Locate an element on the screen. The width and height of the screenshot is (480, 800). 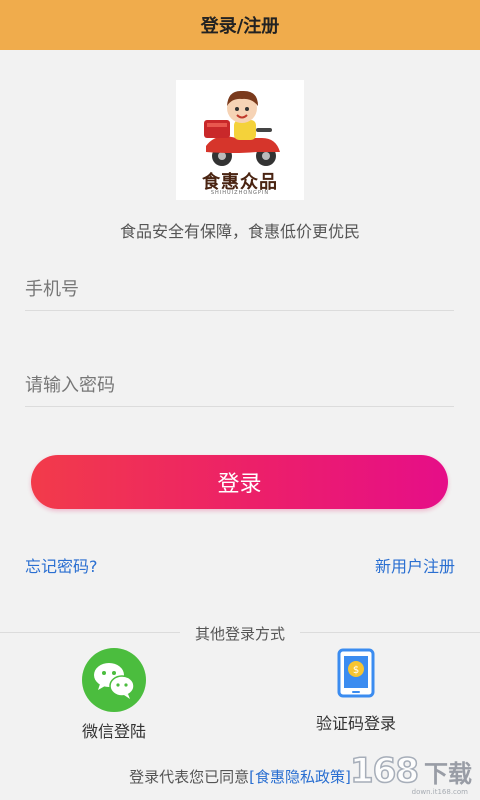
wechat-login-label: 微信登陆 is located at coordinates (113, 731).